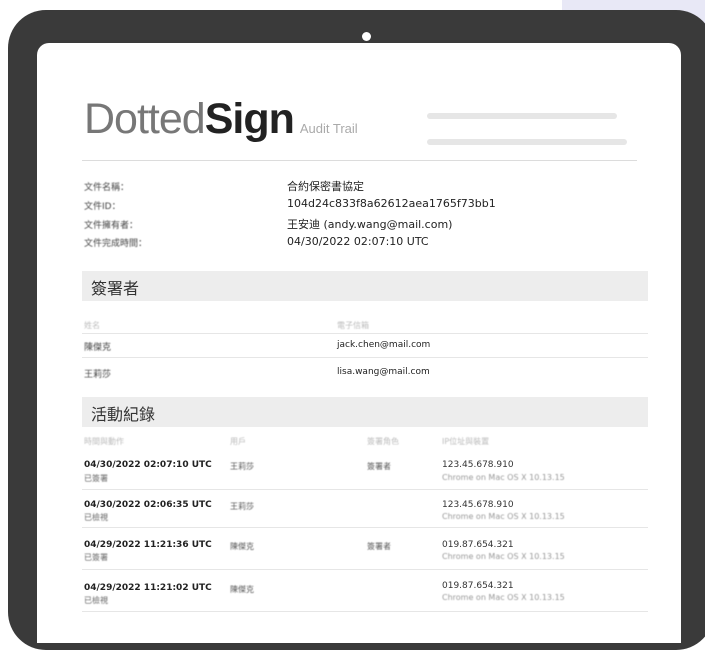 The width and height of the screenshot is (705, 650). Describe the element at coordinates (384, 345) in the screenshot. I see `signer-email: jack.chen@mail.com` at that location.